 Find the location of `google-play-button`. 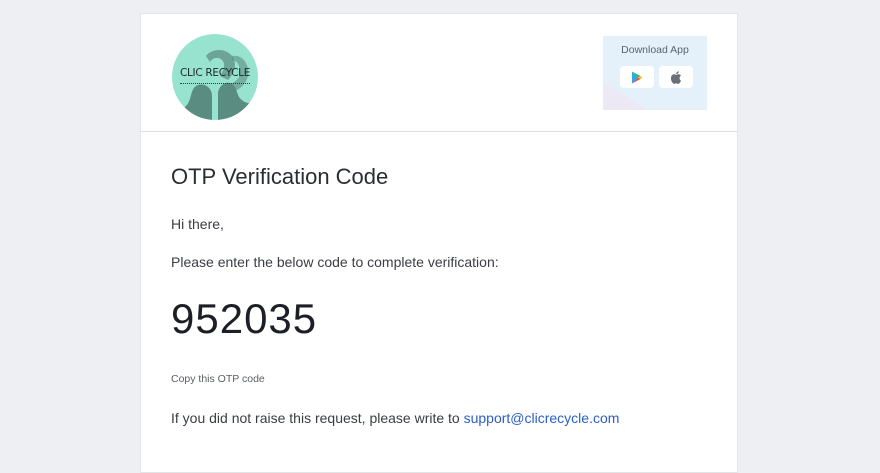

google-play-button is located at coordinates (637, 77).